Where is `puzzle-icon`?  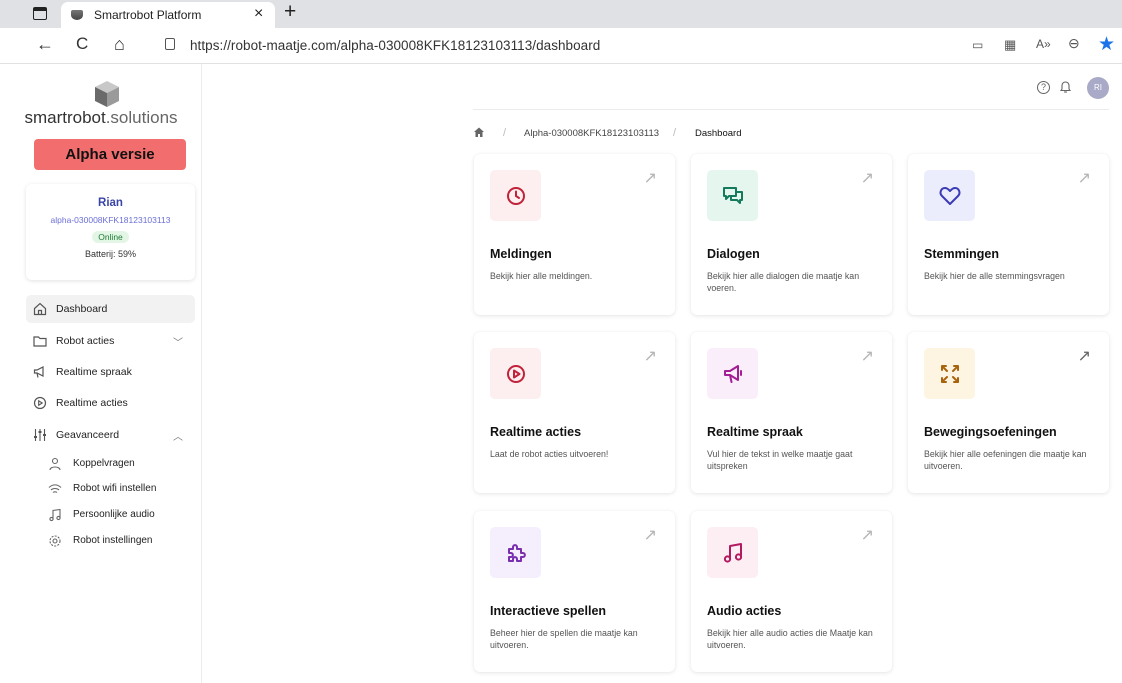 puzzle-icon is located at coordinates (516, 552).